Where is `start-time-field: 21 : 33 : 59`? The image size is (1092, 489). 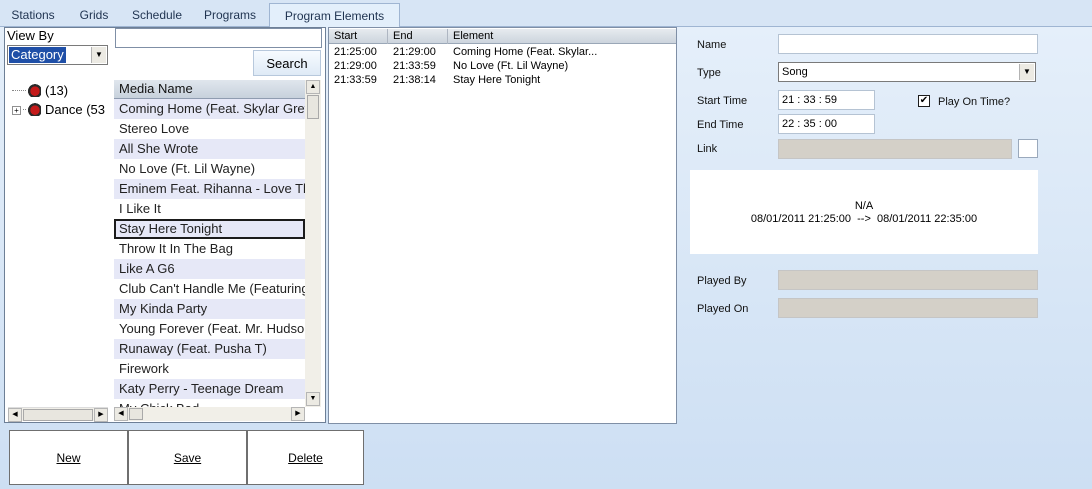 start-time-field: 21 : 33 : 59 is located at coordinates (826, 100).